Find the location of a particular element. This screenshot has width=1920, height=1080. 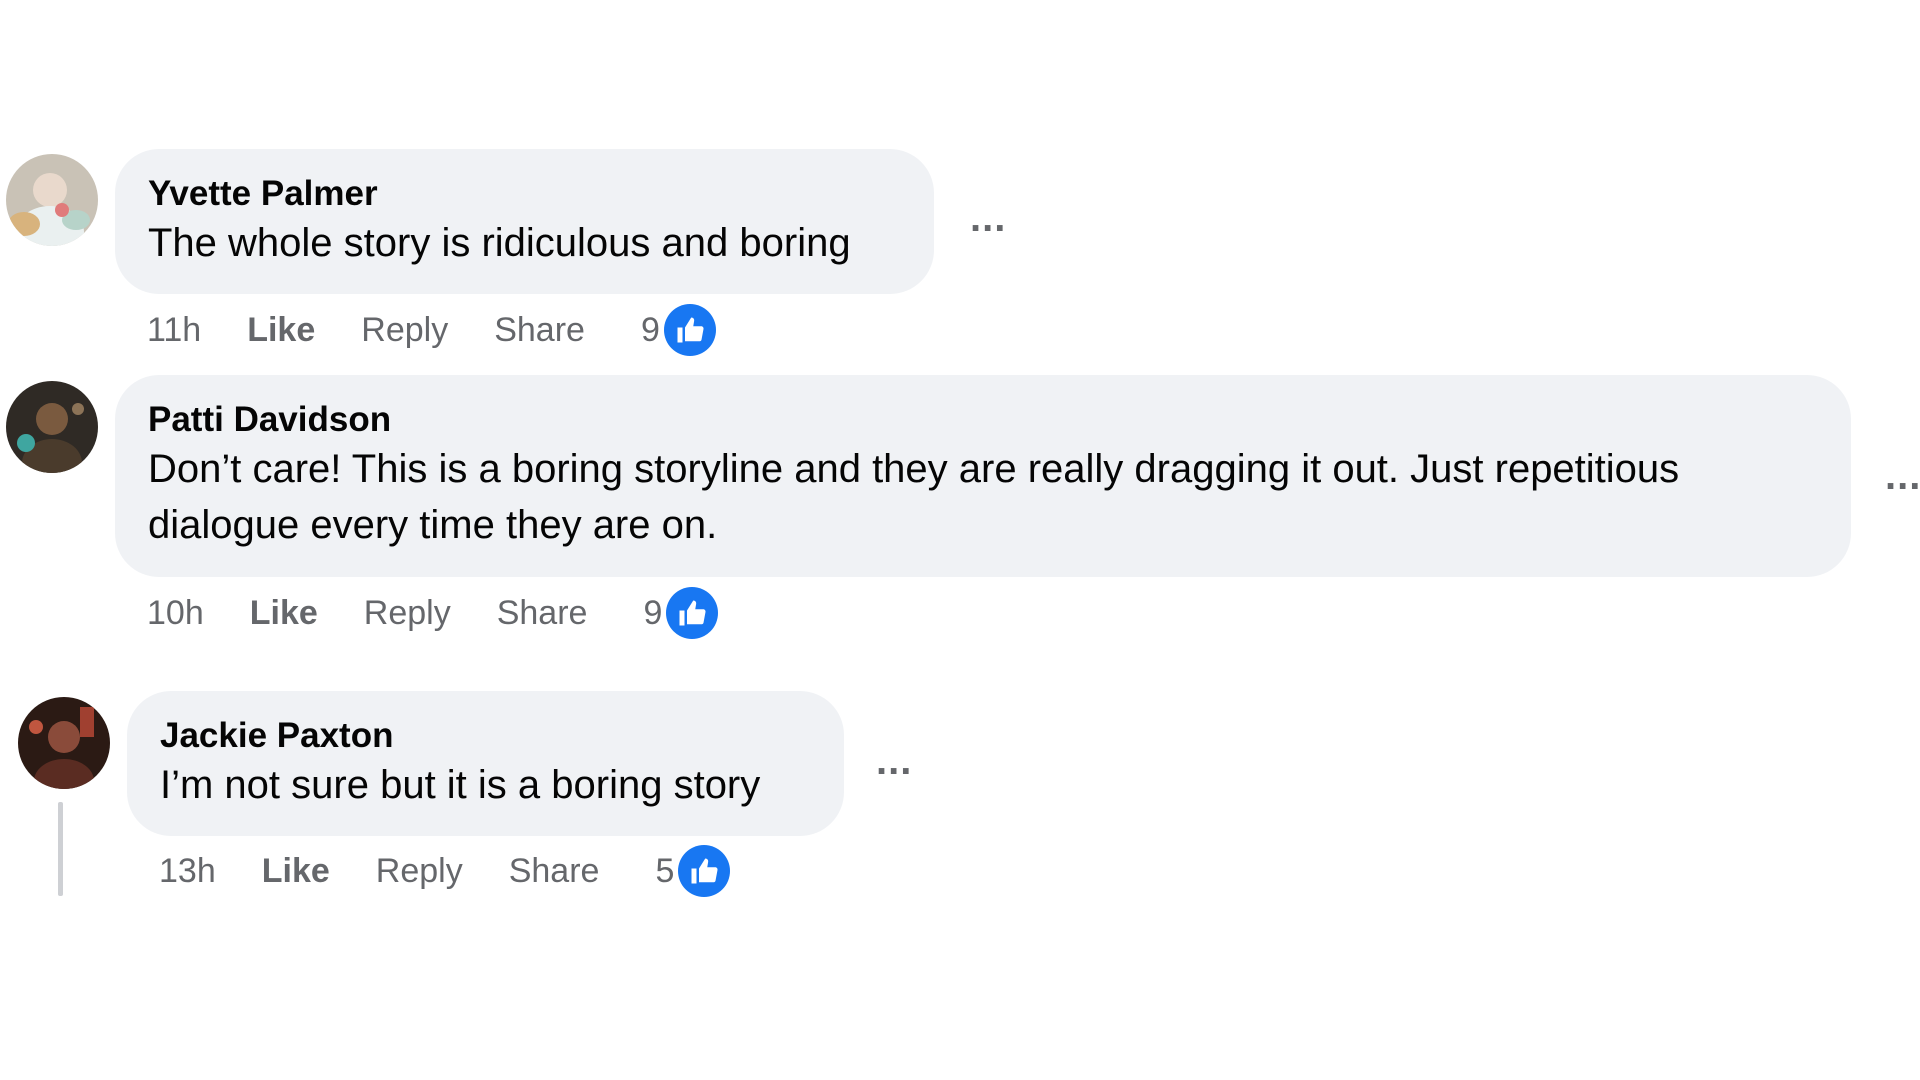

comment-actions: 11h Like Reply Share 9 is located at coordinates (431, 330).